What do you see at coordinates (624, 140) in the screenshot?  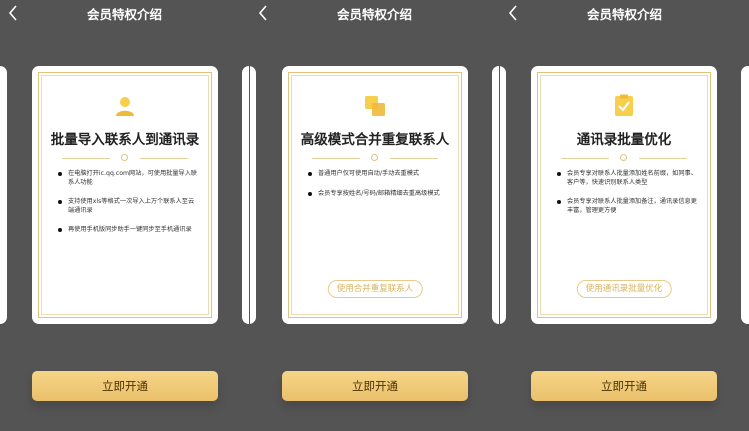 I see `card-title: 通讯录批量优化` at bounding box center [624, 140].